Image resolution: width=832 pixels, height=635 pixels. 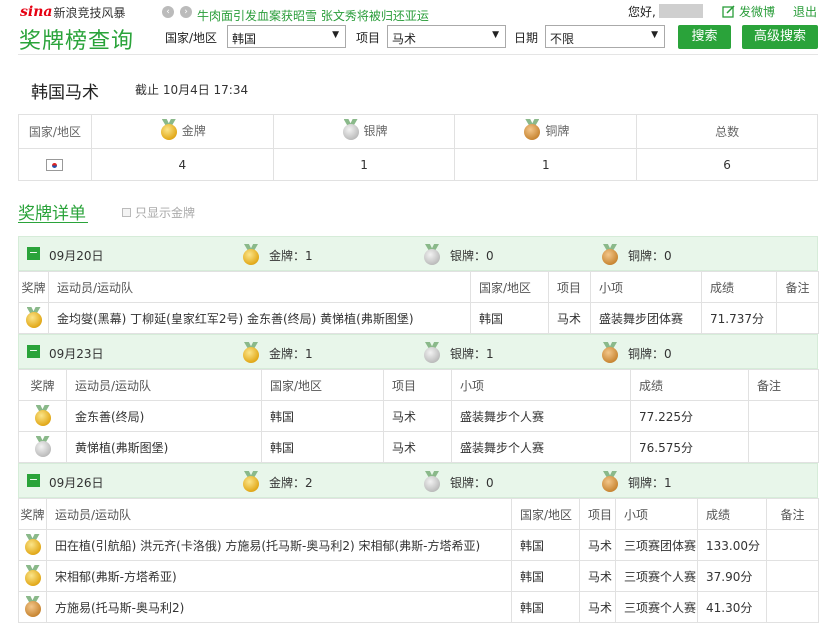 What do you see at coordinates (727, 164) in the screenshot?
I see `summary-total-count: 6` at bounding box center [727, 164].